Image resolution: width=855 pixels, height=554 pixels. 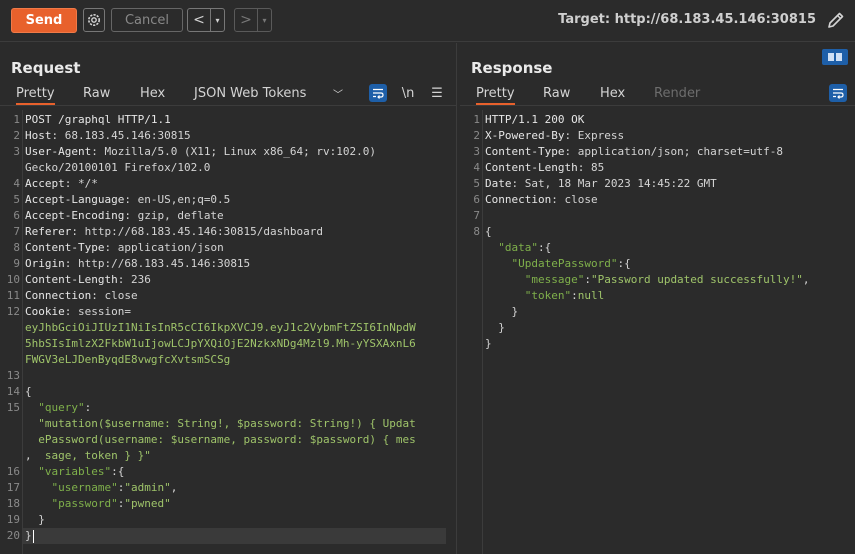 I want to click on line-text: "token":null, so click(x=544, y=296).